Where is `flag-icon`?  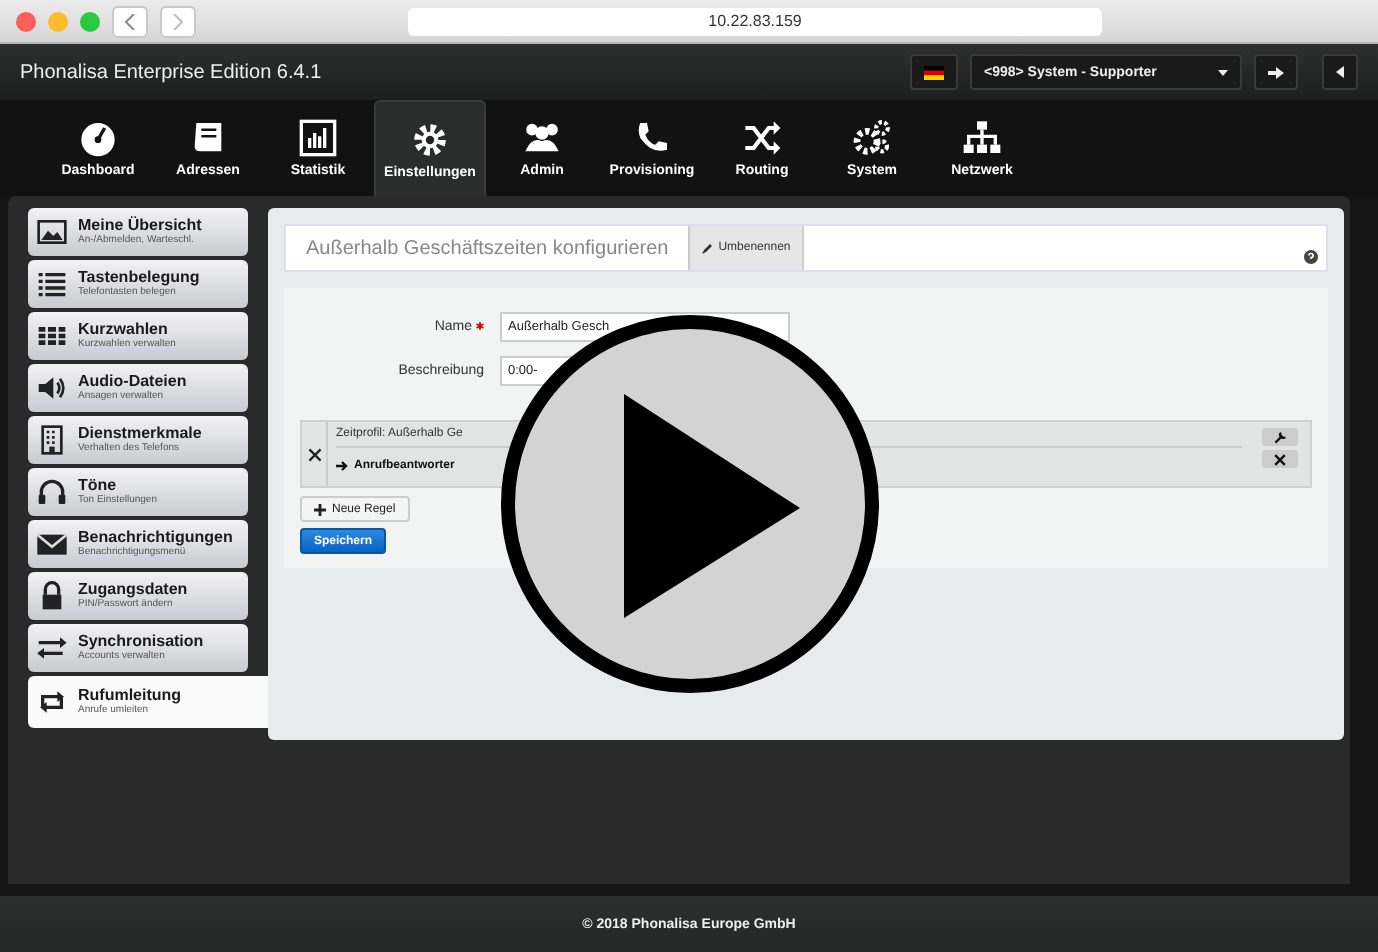
flag-icon is located at coordinates (934, 72).